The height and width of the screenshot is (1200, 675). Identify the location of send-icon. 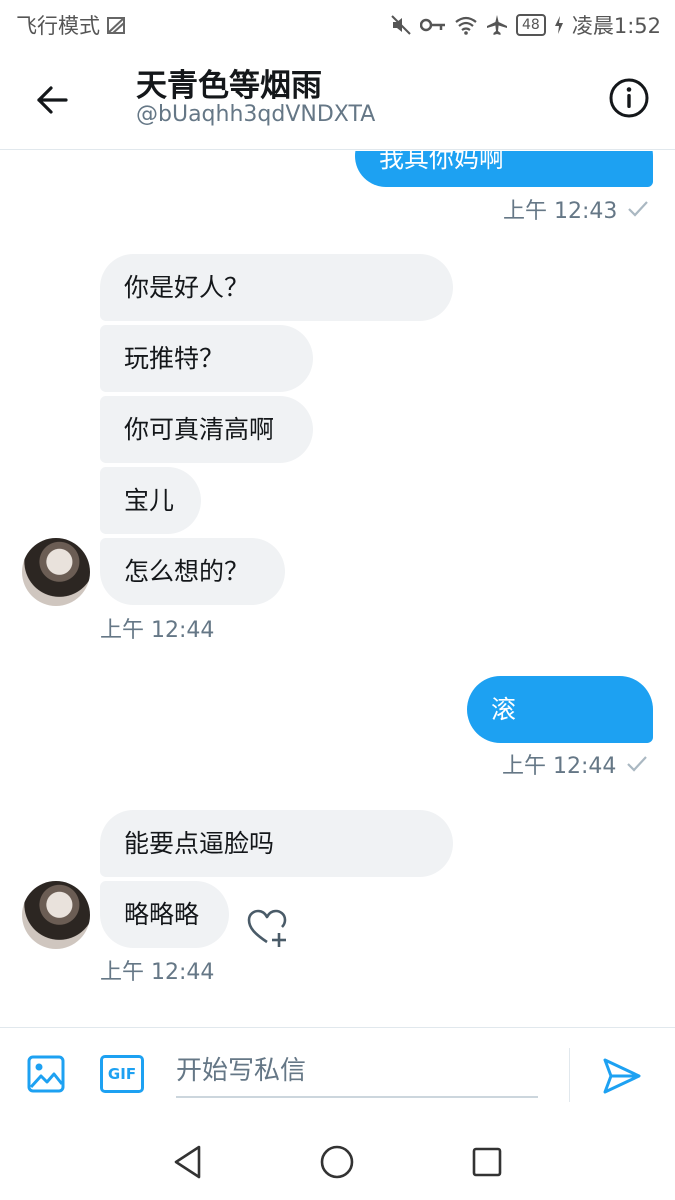
(622, 1076).